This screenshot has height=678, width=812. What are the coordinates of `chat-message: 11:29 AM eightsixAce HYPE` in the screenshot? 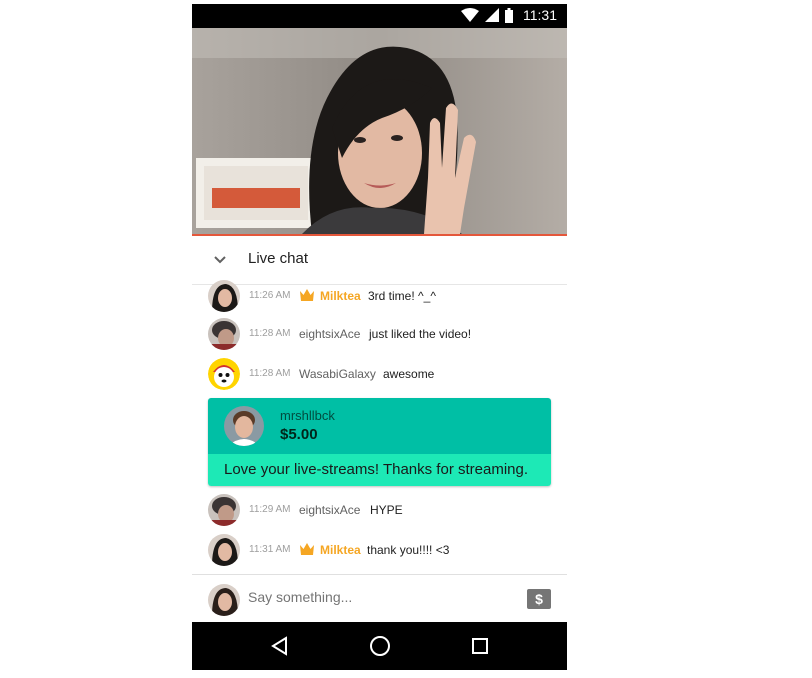 It's located at (379, 510).